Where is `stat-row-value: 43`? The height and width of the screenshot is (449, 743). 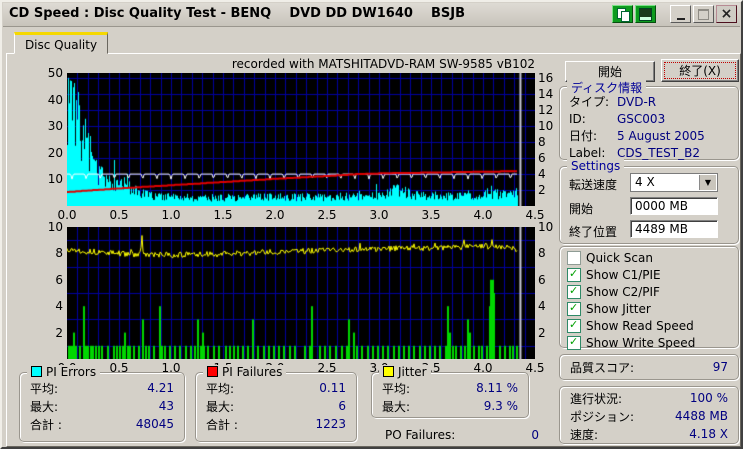 stat-row-value: 43 is located at coordinates (166, 406).